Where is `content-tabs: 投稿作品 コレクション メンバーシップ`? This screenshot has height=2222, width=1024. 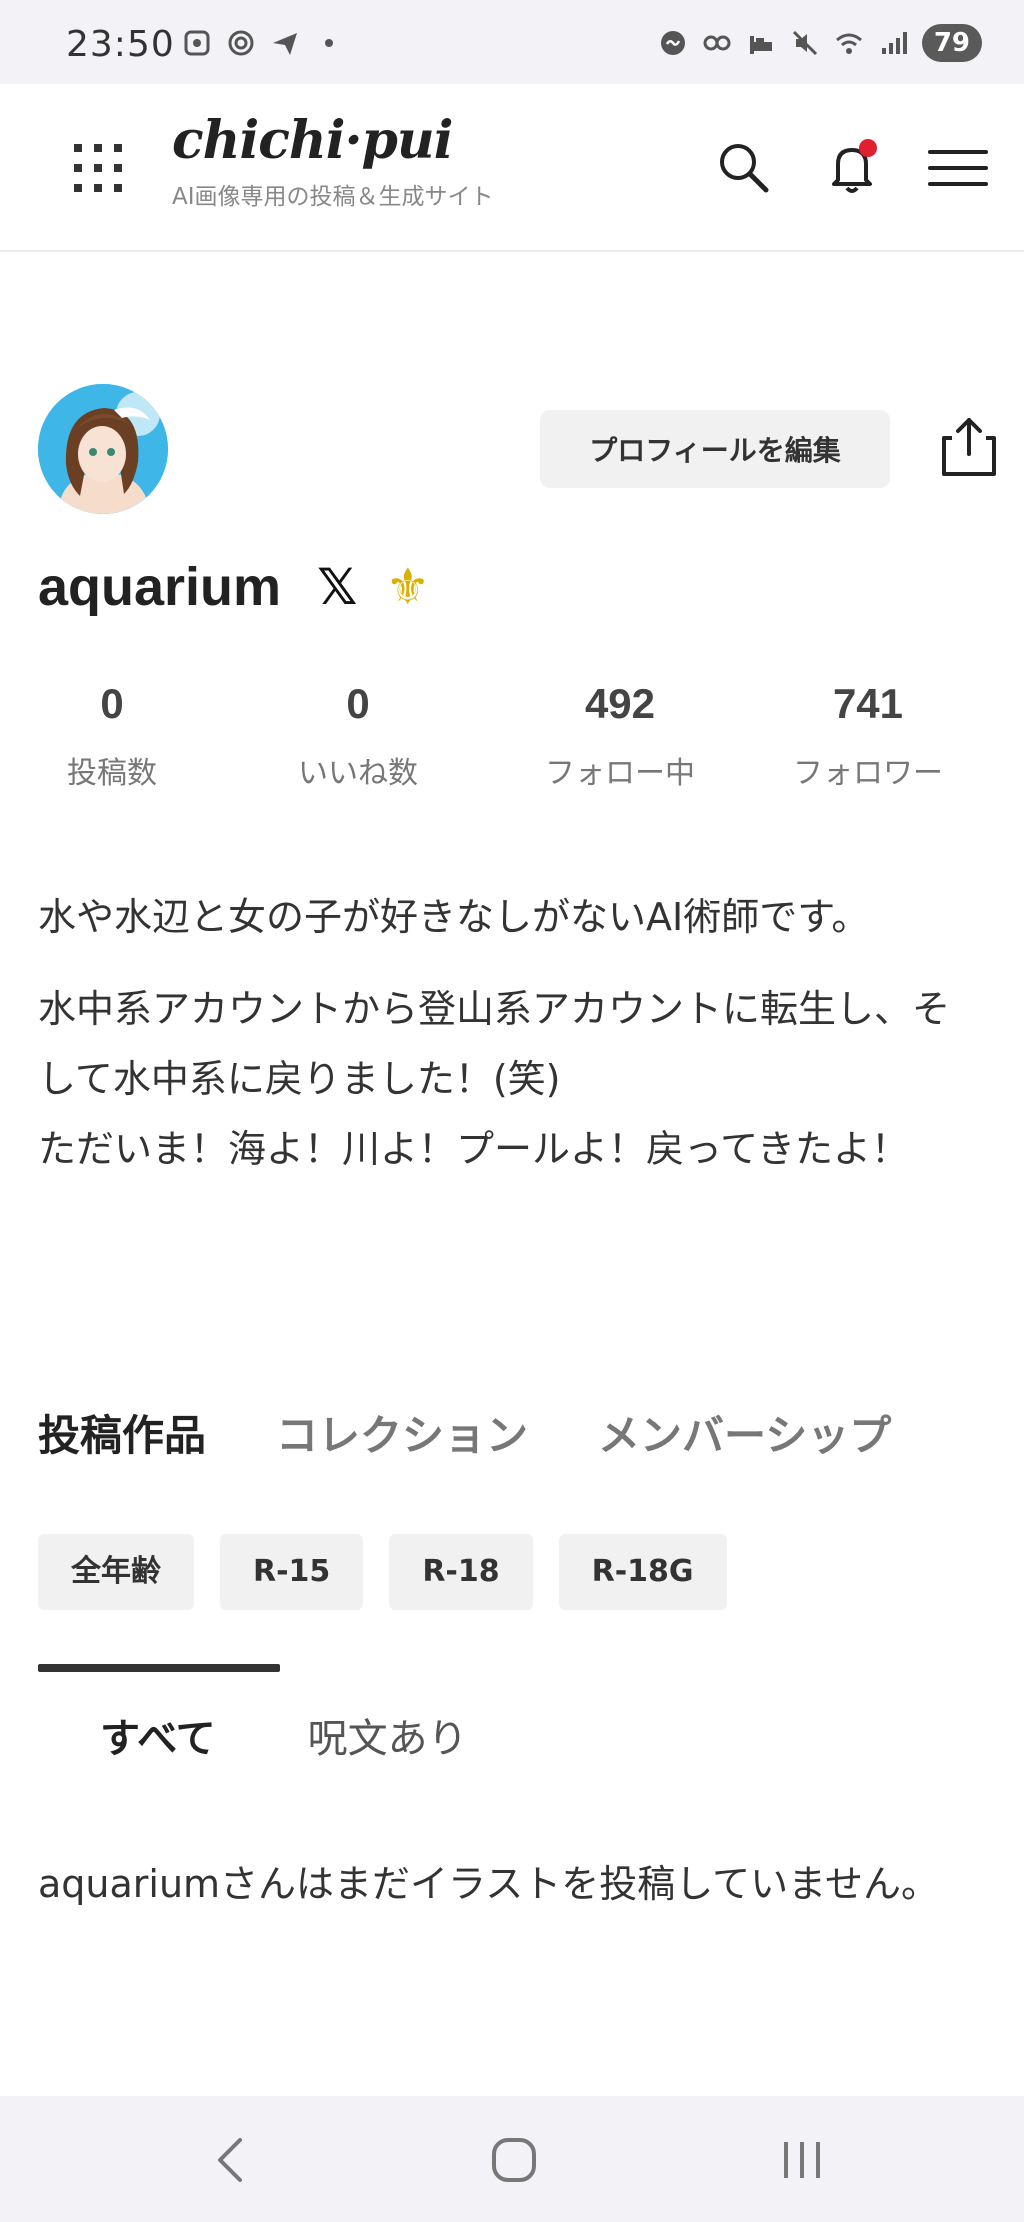 content-tabs: 投稿作品 コレクション メンバーシップ is located at coordinates (464, 1432).